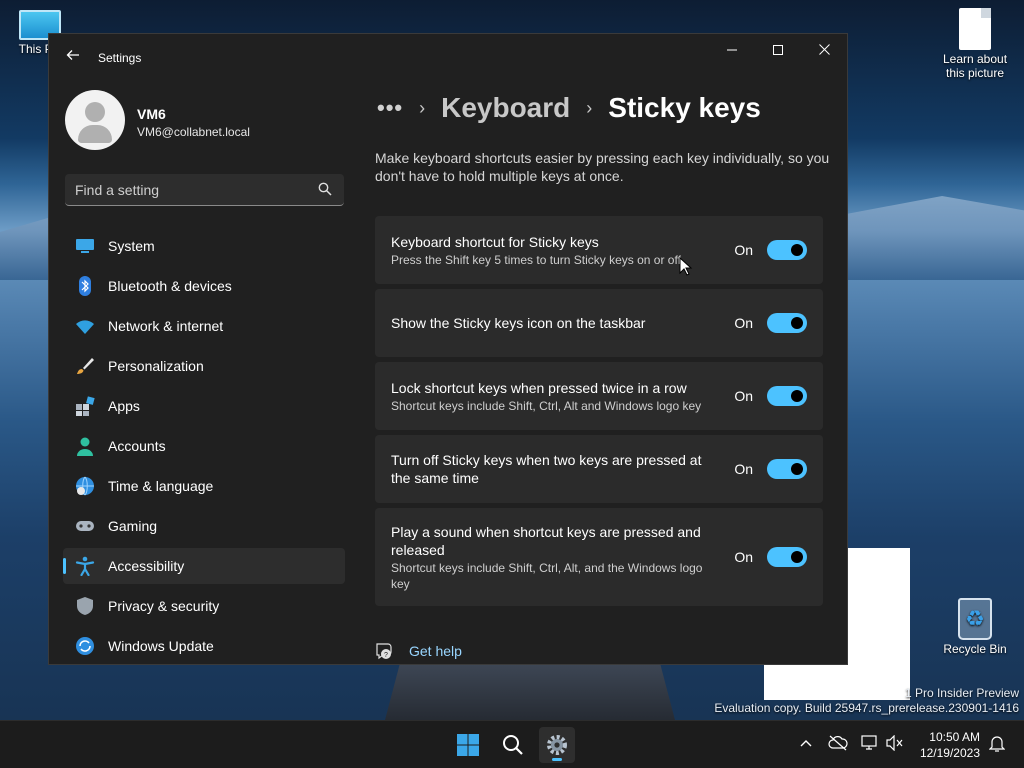 This screenshot has height=768, width=1024. I want to click on taskbar: 10:50 AM 12/19/2023, so click(512, 744).